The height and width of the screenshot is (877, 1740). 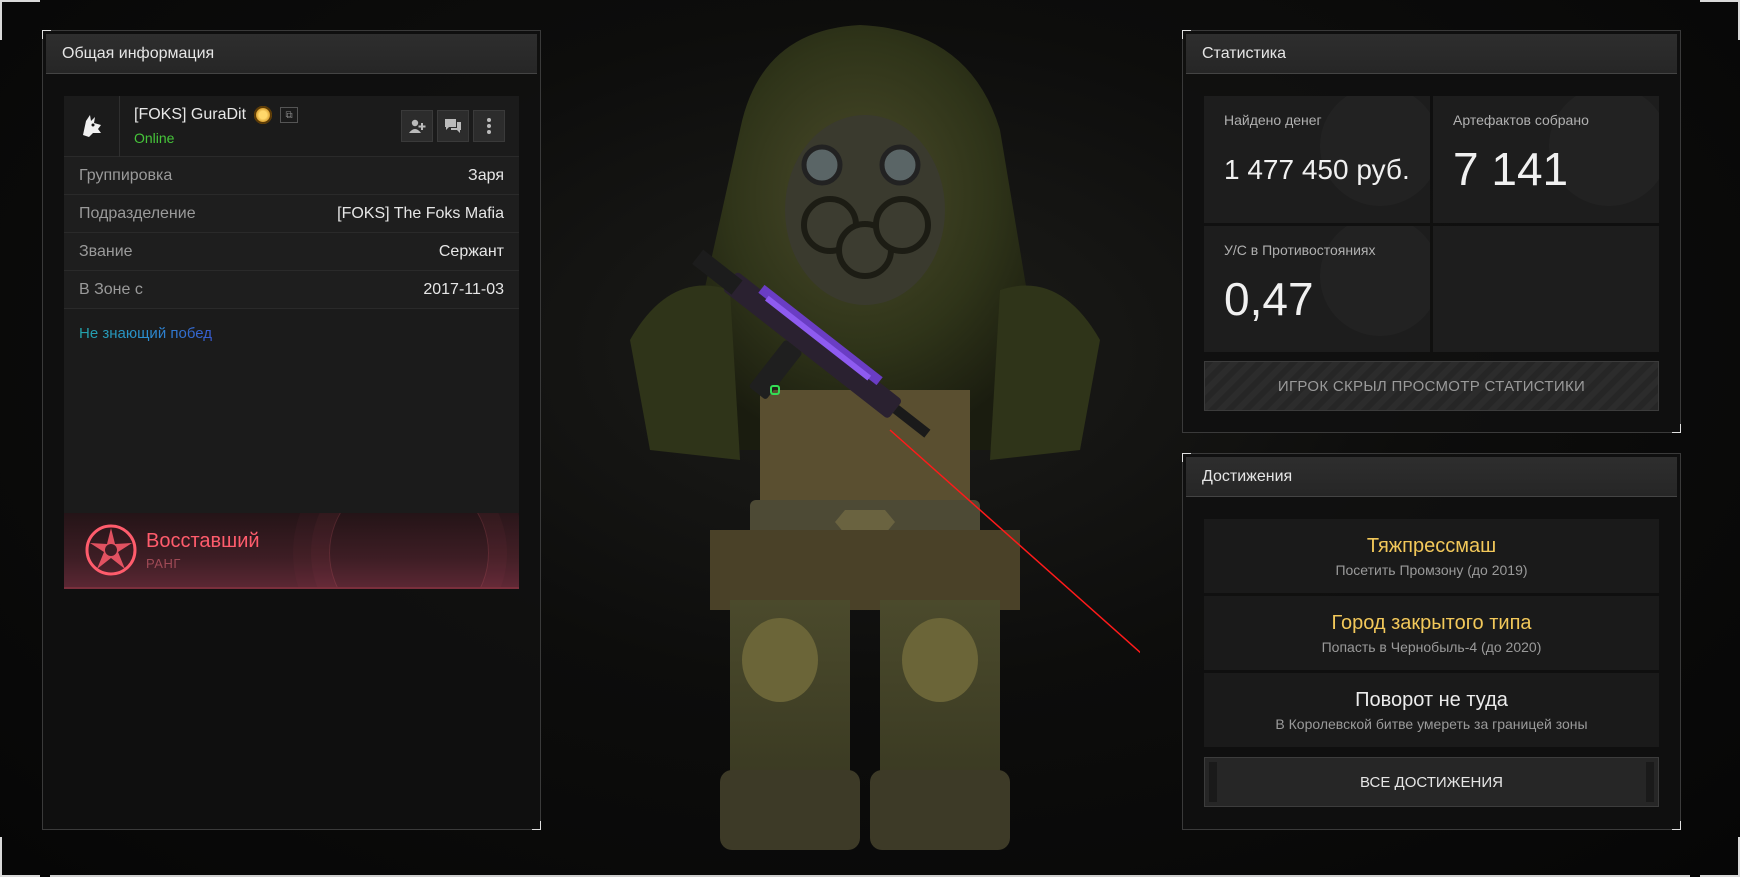 What do you see at coordinates (111, 550) in the screenshot?
I see `rank-emblem-icon` at bounding box center [111, 550].